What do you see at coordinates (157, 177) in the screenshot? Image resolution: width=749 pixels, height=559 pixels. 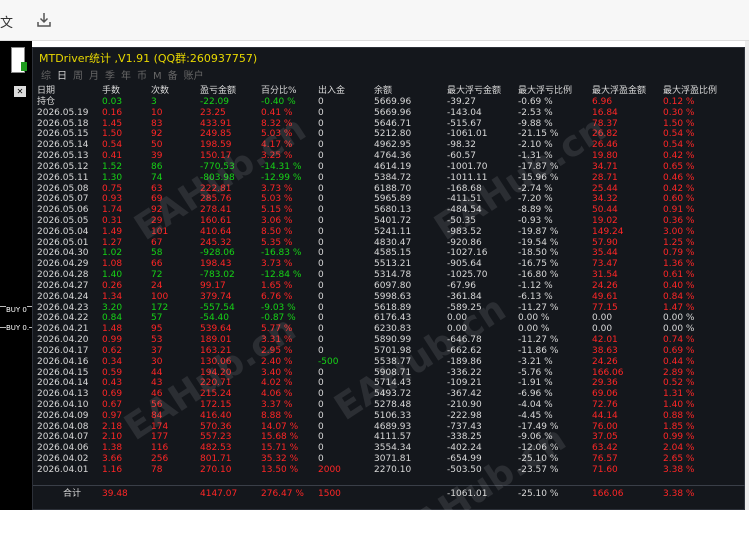 I see `table-cell: 74` at bounding box center [157, 177].